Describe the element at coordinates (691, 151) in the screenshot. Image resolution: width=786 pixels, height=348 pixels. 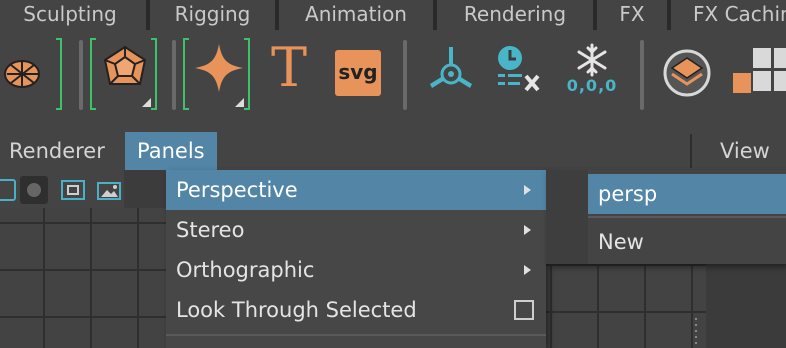
I see `menubar-separator` at that location.